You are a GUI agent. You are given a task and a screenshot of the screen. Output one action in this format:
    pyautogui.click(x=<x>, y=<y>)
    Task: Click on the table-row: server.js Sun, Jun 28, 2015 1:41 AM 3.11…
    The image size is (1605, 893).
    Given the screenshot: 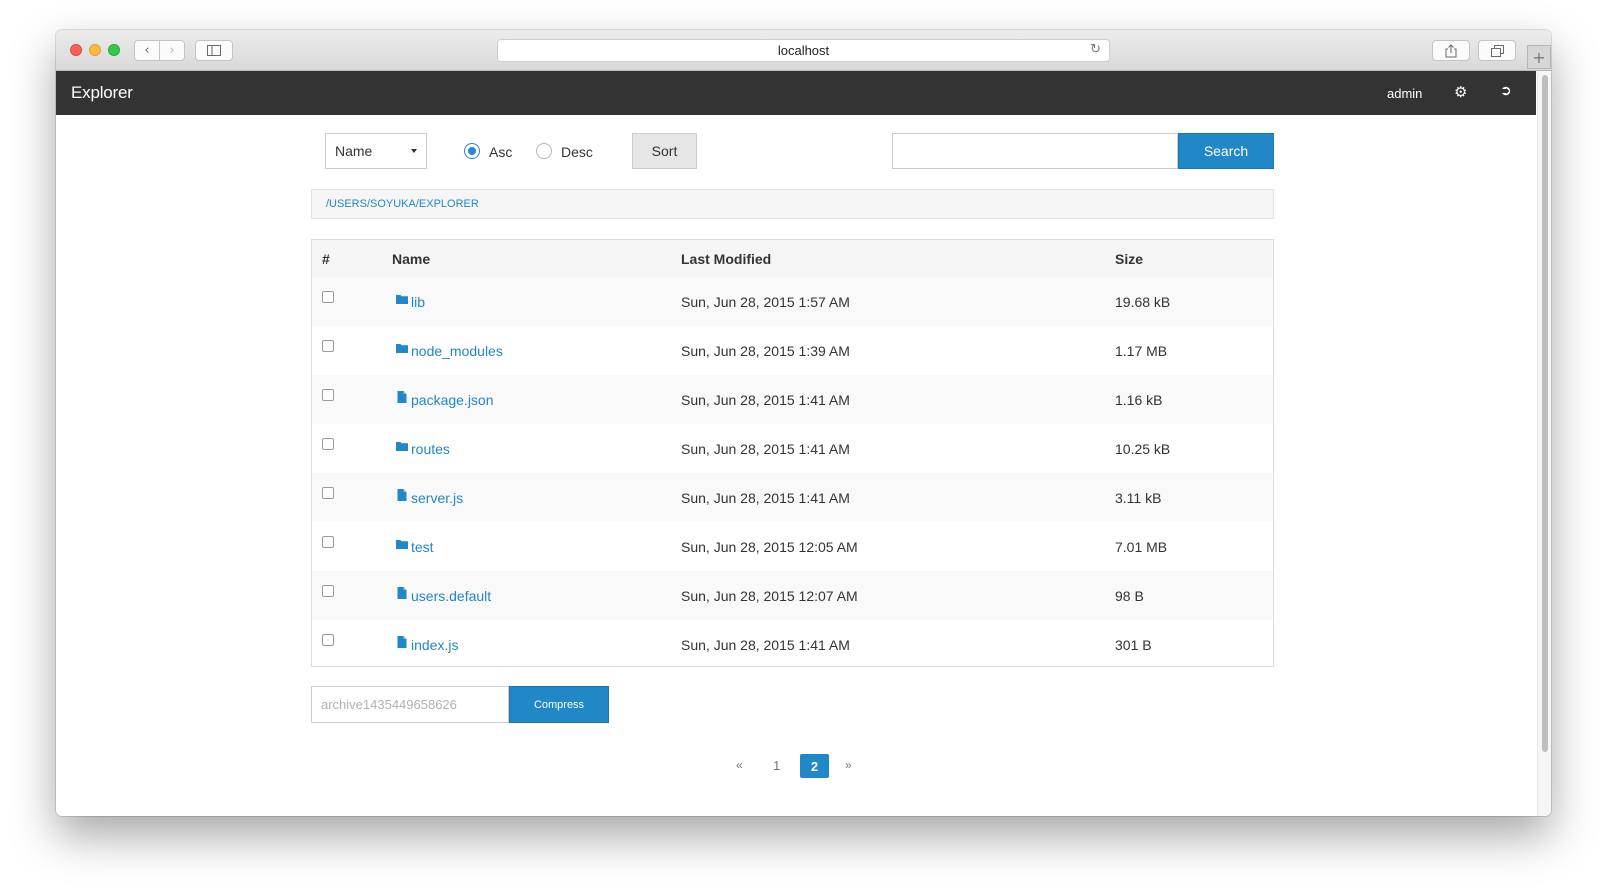 What is the action you would take?
    pyautogui.click(x=792, y=497)
    